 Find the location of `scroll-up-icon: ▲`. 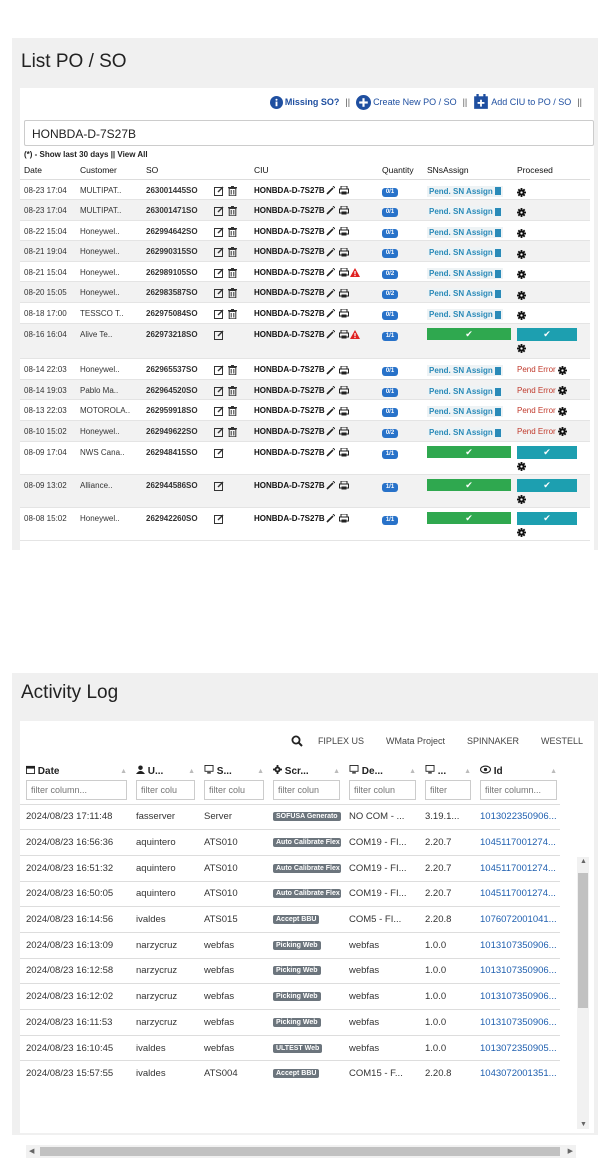

scroll-up-icon: ▲ is located at coordinates (583, 861).